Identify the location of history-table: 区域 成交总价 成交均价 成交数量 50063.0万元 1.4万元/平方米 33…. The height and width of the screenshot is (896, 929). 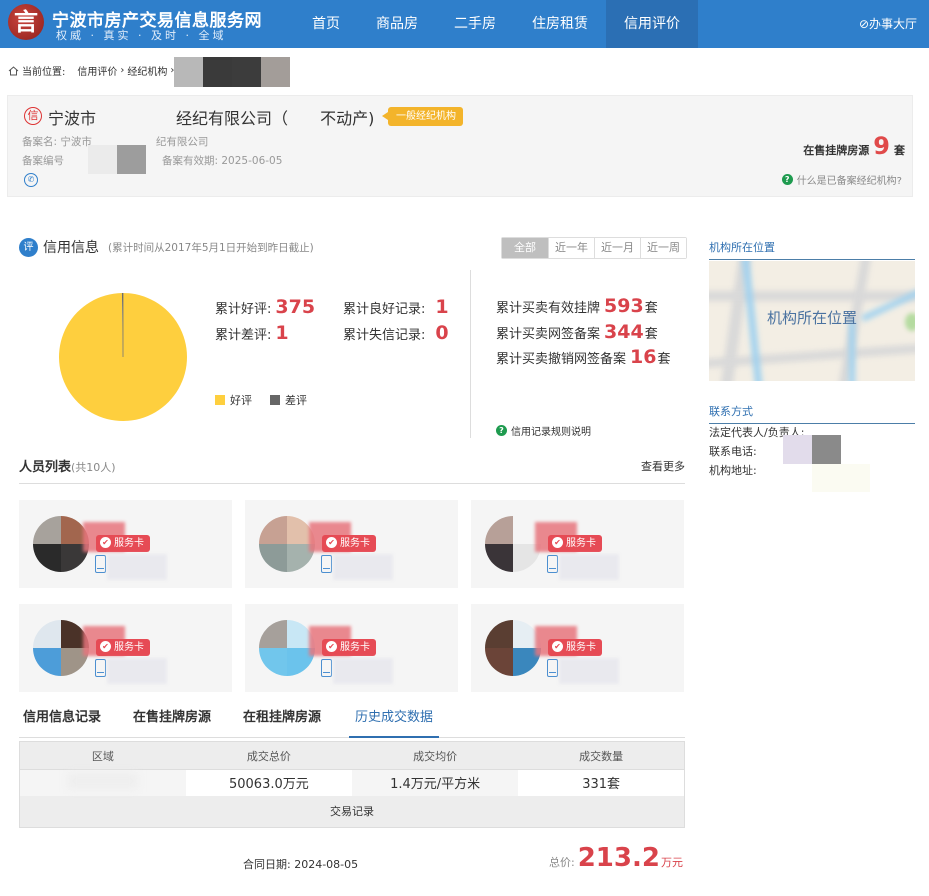
(352, 784).